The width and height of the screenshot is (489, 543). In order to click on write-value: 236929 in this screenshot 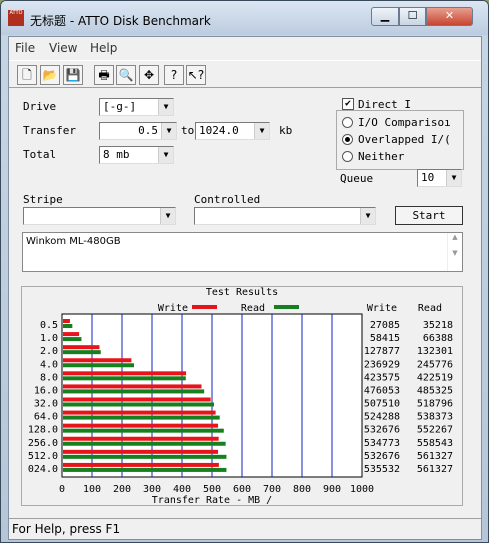, I will do `click(382, 364)`.